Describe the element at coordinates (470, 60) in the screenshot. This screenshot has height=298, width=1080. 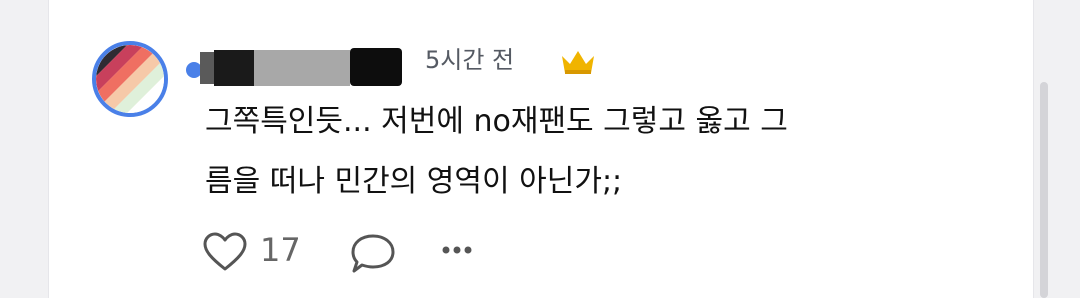
I see `timestamp: 5시간 전` at that location.